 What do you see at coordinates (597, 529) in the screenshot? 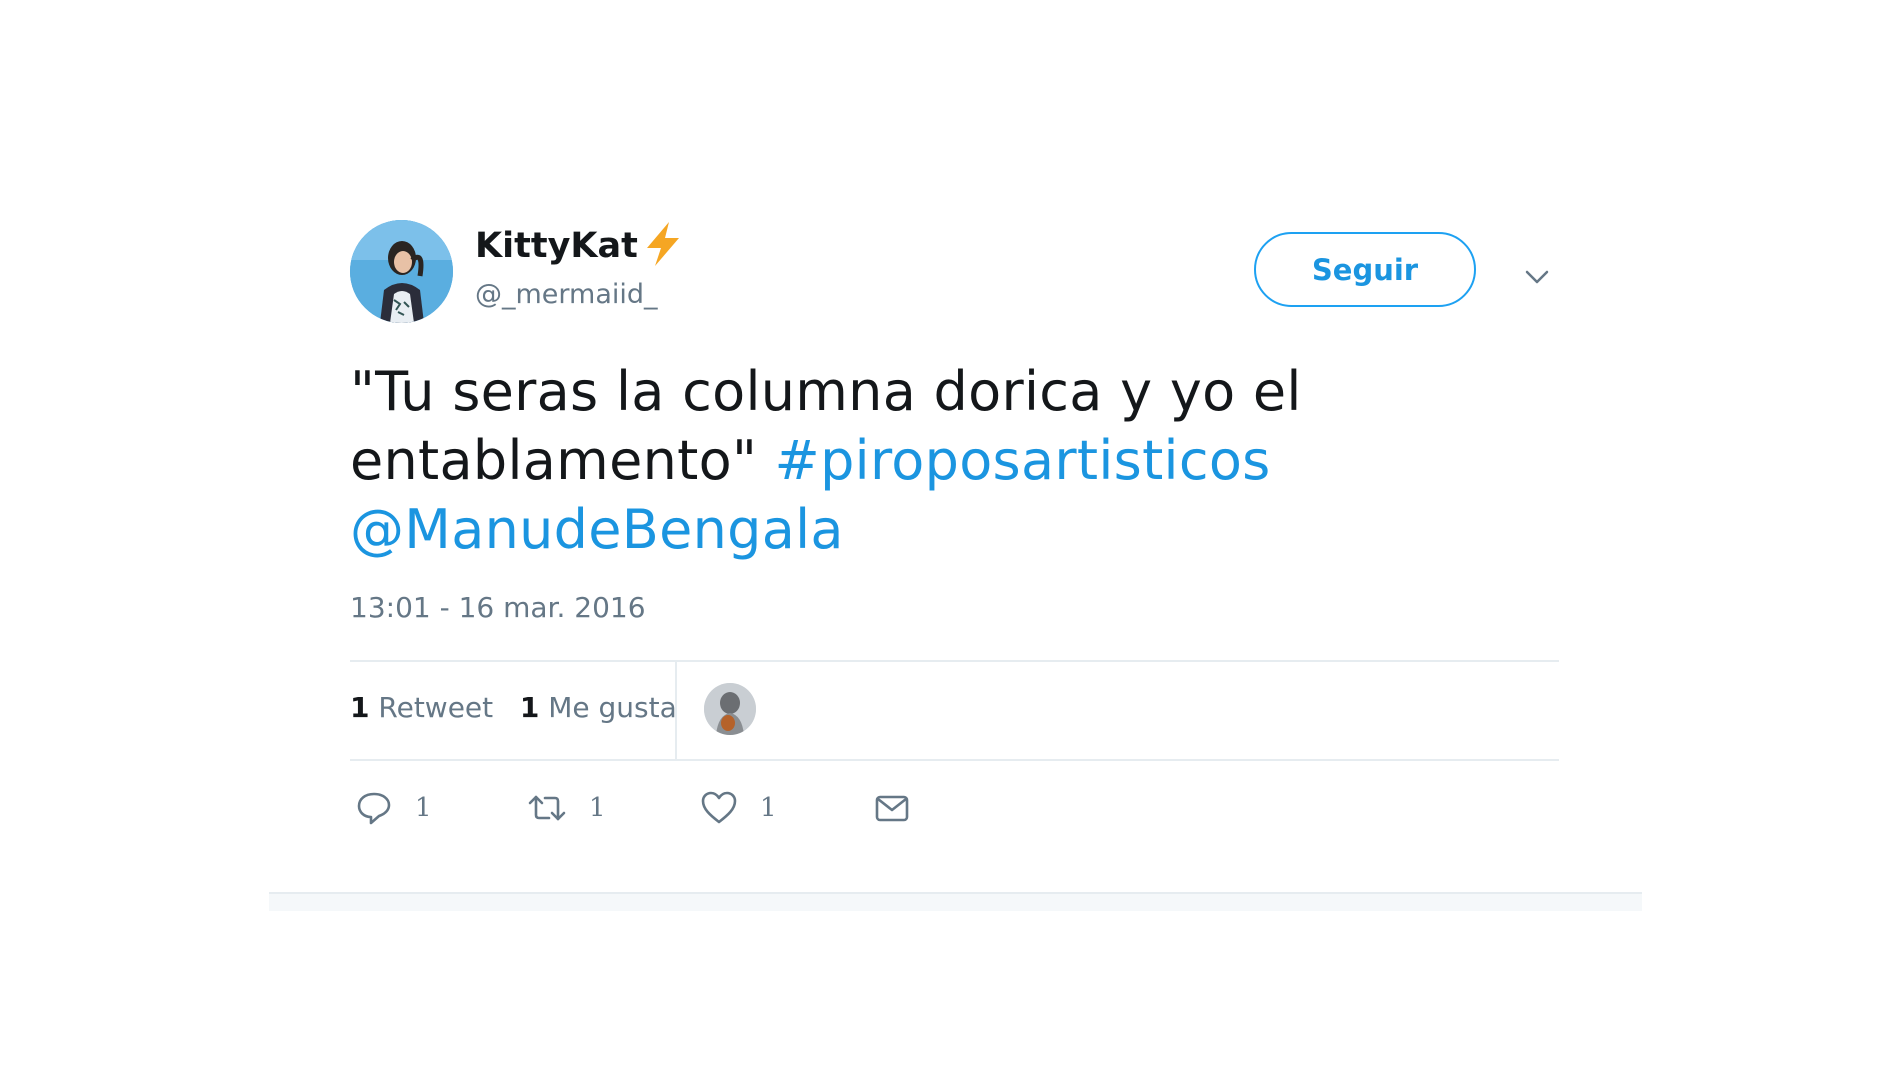
I see `mention-link: @ManudeBengala` at bounding box center [597, 529].